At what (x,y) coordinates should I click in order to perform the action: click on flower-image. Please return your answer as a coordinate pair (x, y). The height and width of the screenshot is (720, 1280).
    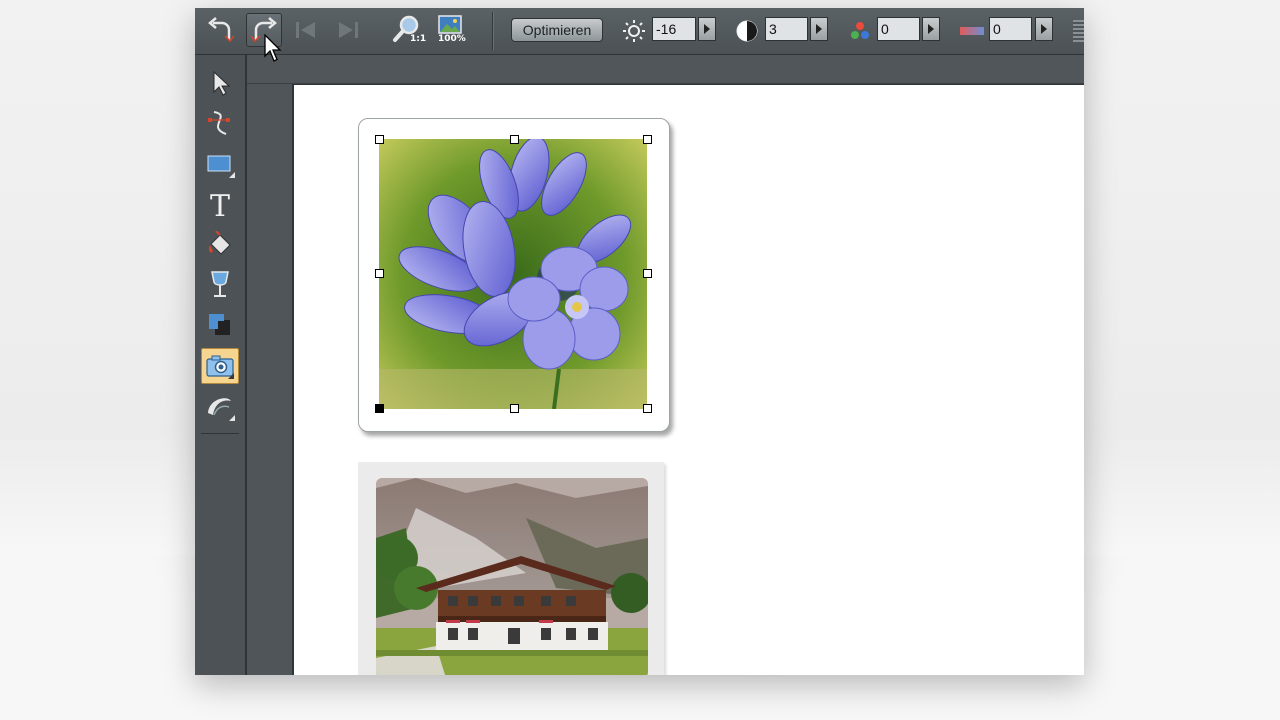
    Looking at the image, I should click on (513, 274).